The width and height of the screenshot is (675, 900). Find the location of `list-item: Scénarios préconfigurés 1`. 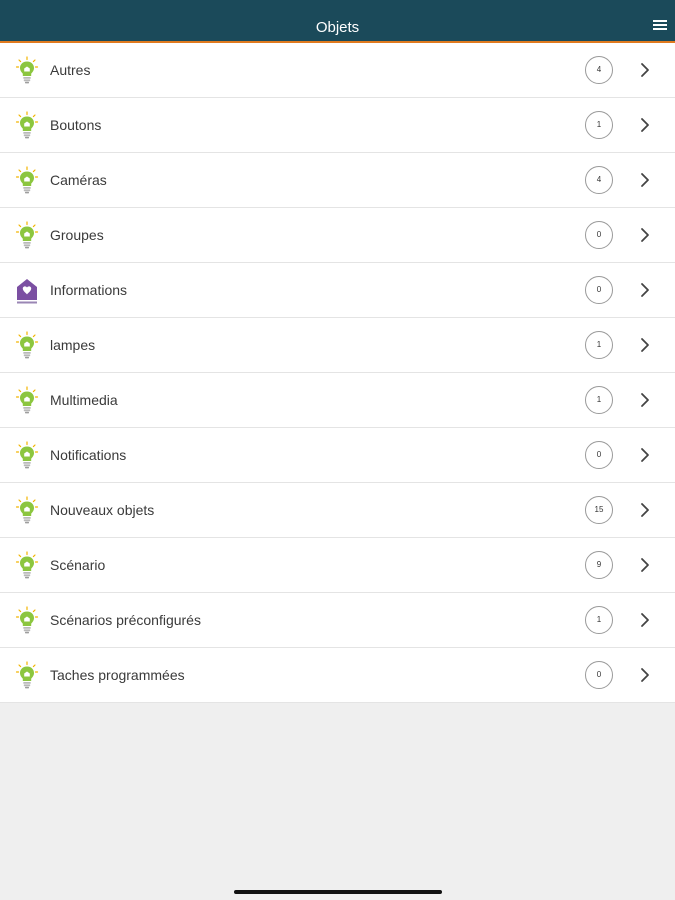

list-item: Scénarios préconfigurés 1 is located at coordinates (337, 620).